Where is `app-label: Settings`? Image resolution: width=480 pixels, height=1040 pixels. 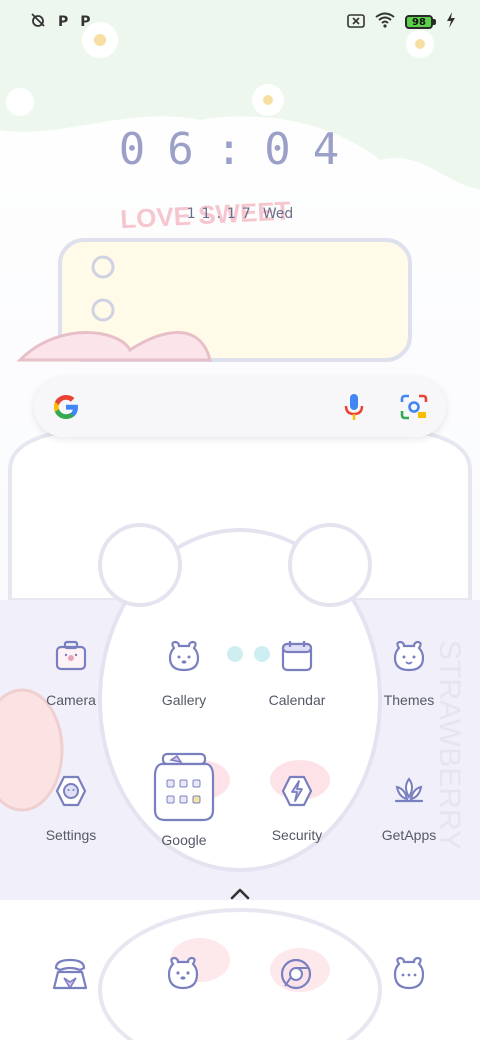 app-label: Settings is located at coordinates (71, 835).